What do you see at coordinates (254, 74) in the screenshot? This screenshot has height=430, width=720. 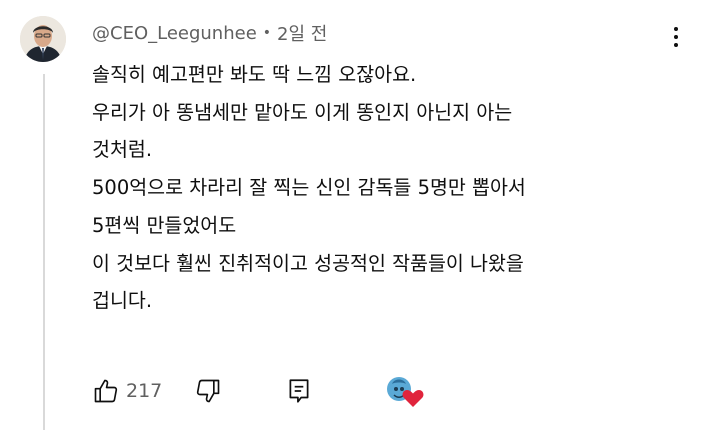 I see `comment-line: 솔직히 예고편만 봐도 딱 느낌 오잖아요.` at bounding box center [254, 74].